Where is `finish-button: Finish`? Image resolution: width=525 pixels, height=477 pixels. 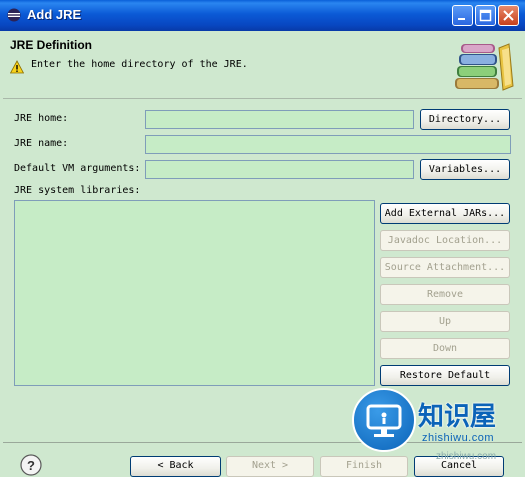 finish-button: Finish is located at coordinates (364, 466).